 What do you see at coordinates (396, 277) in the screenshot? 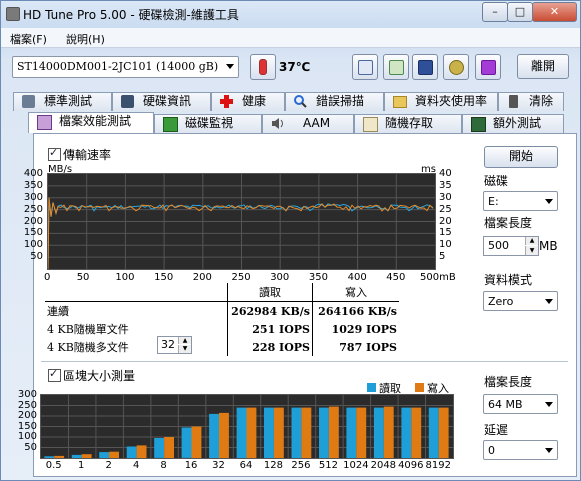
I see `x-tick-label: 450` at bounding box center [396, 277].